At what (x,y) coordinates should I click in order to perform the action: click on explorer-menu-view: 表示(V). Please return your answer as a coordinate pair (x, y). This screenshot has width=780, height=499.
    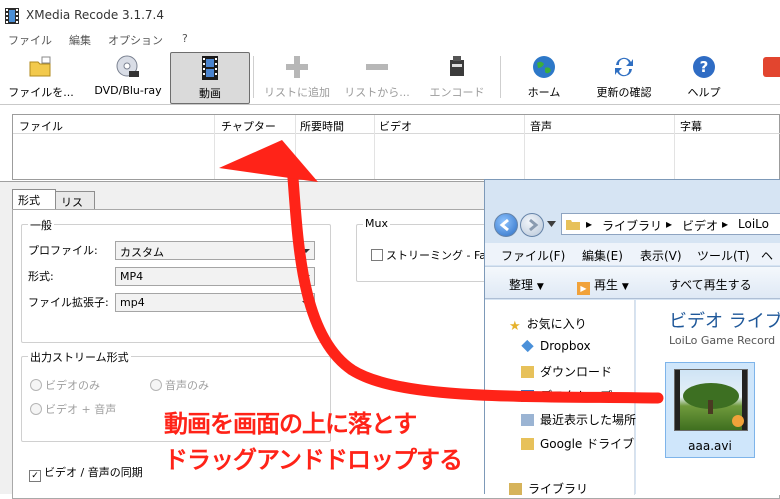
    Looking at the image, I should click on (661, 255).